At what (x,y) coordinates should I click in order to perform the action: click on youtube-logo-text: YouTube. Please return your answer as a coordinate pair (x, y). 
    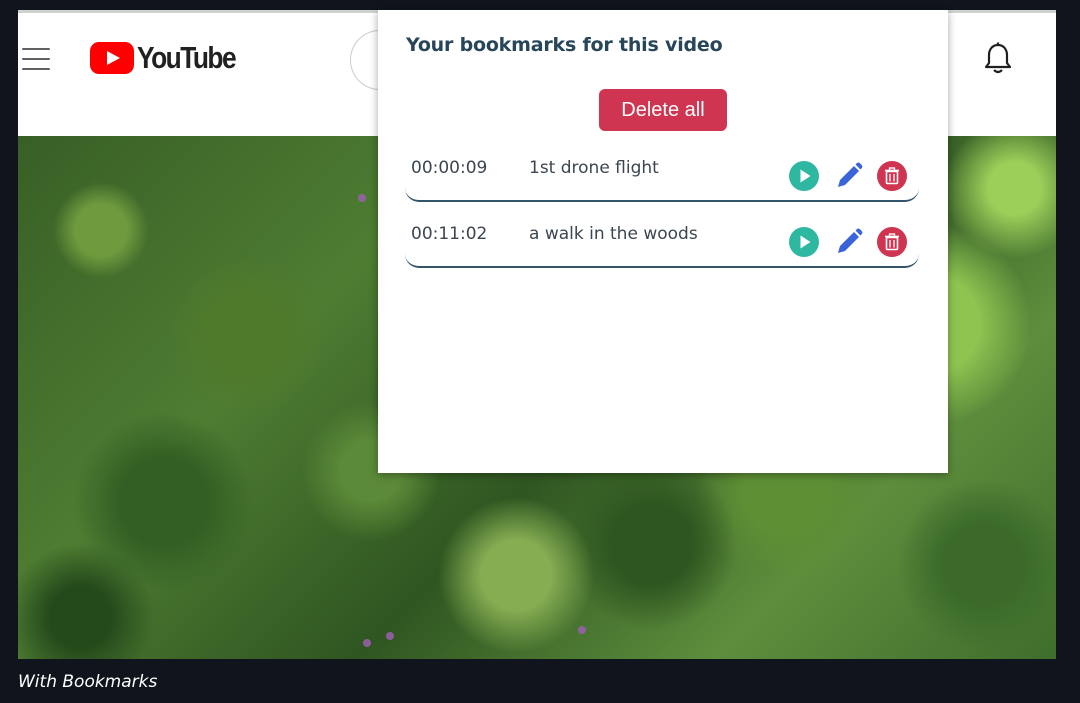
    Looking at the image, I should click on (187, 57).